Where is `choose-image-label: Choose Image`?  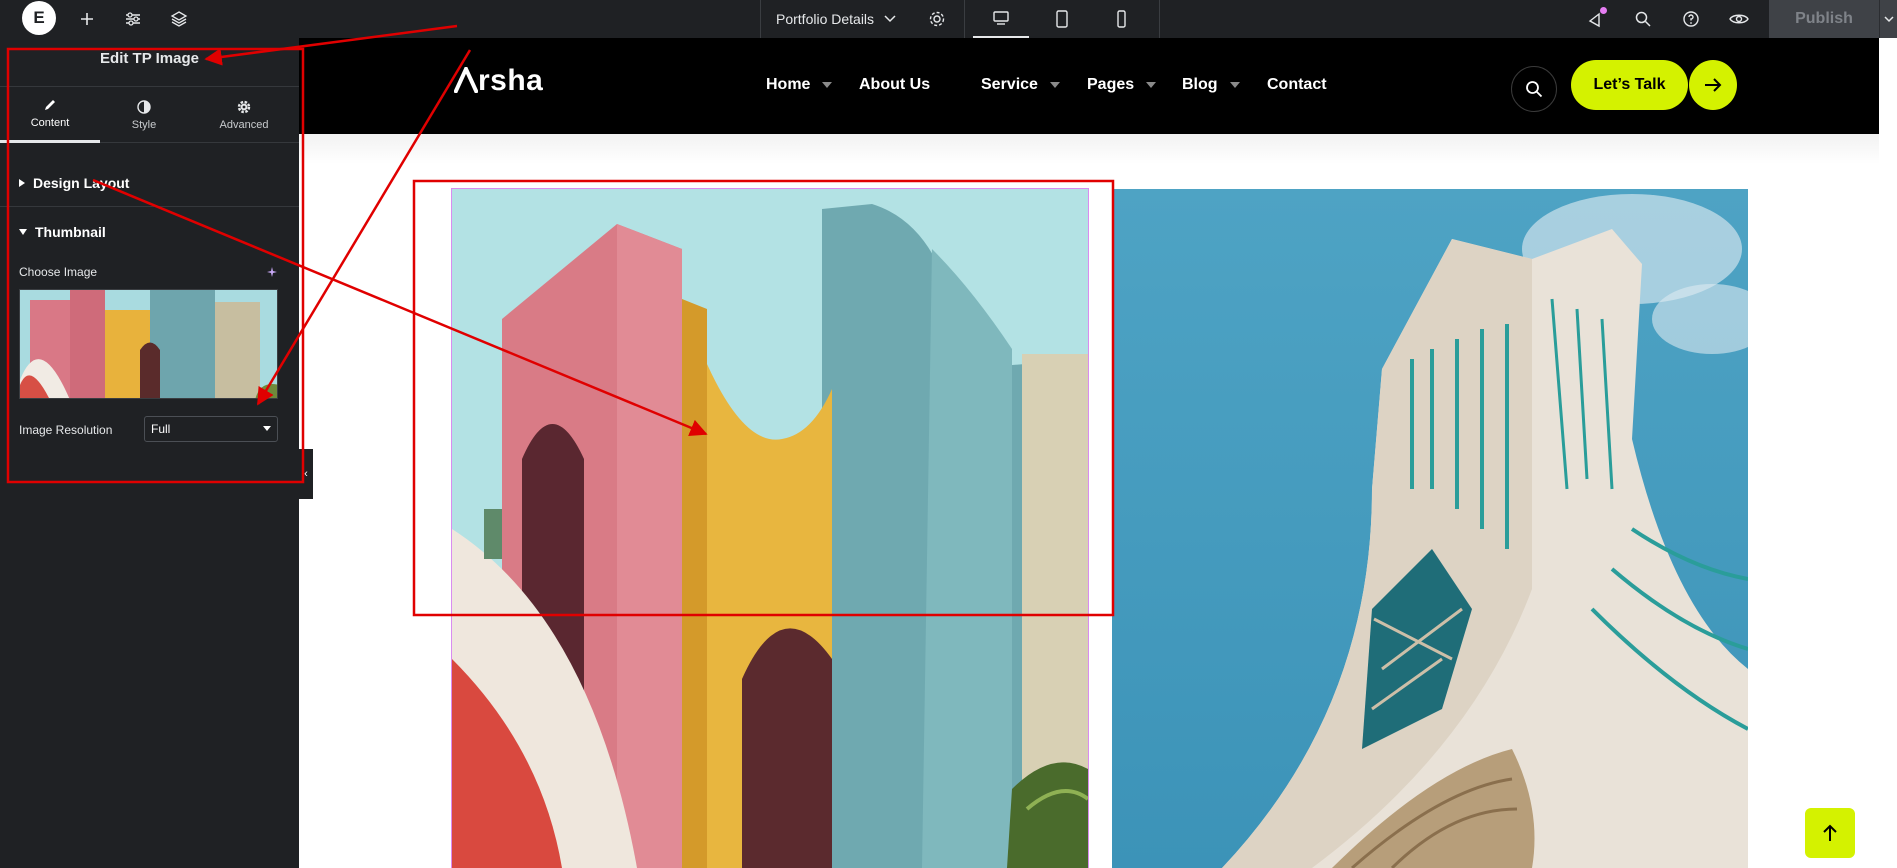
choose-image-label: Choose Image is located at coordinates (58, 272).